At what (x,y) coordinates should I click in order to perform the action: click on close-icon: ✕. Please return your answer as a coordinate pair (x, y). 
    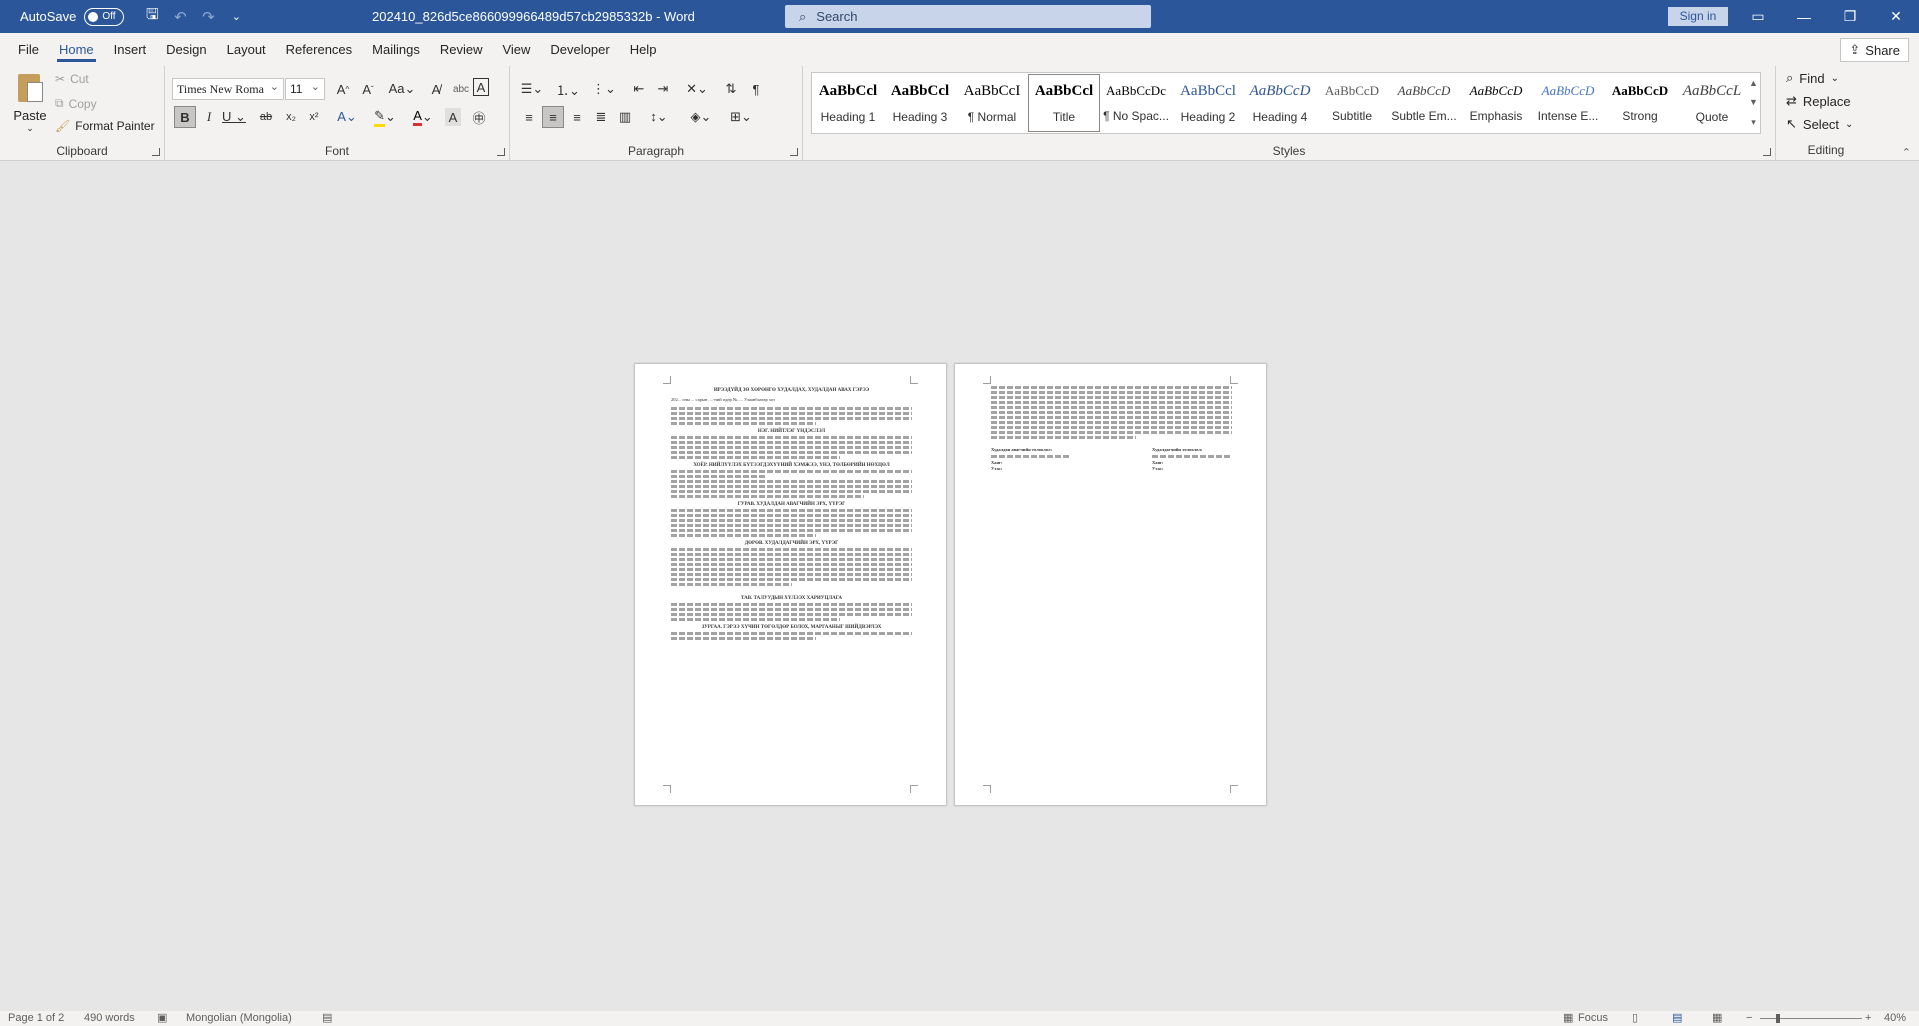
    Looking at the image, I should click on (1896, 16).